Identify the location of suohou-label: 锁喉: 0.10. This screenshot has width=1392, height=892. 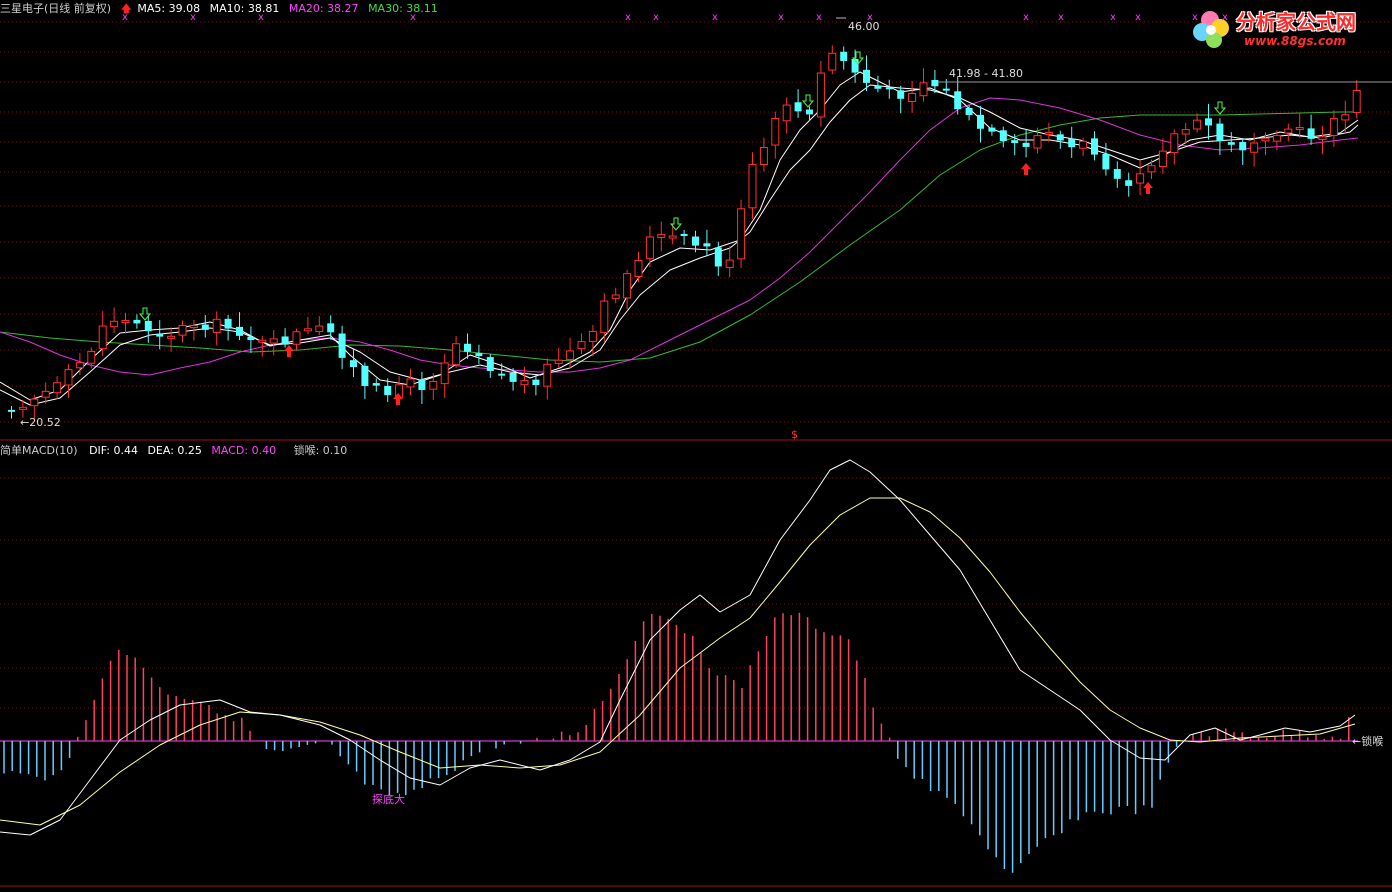
(320, 450).